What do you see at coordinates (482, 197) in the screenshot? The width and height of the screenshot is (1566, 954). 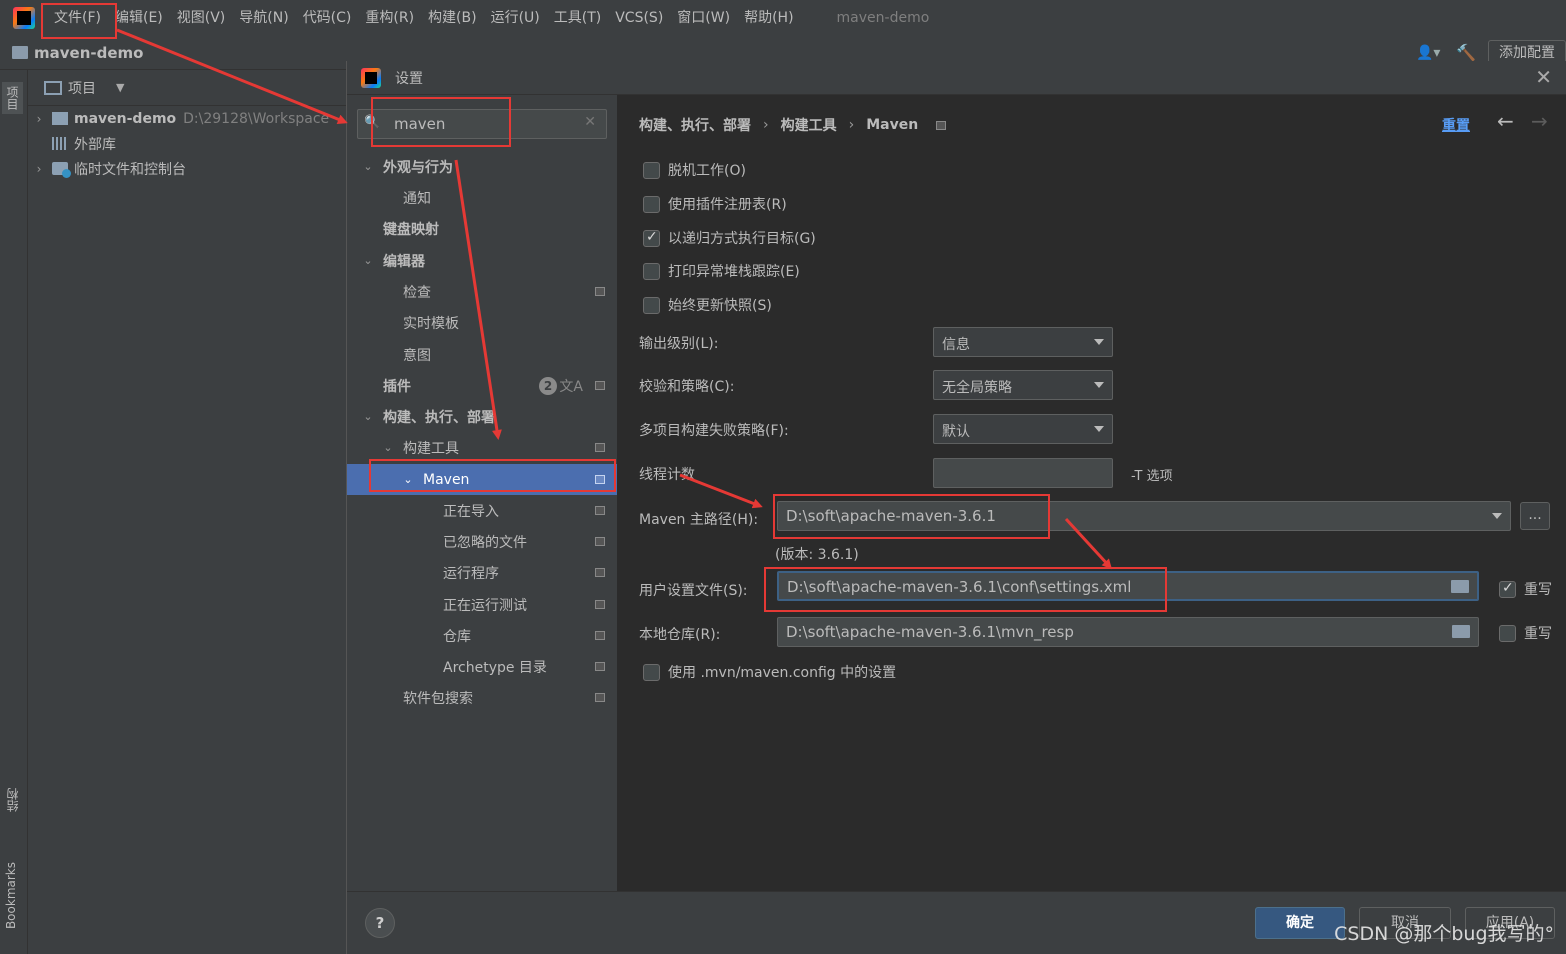 I see `tree-item-notifications: 通知` at bounding box center [482, 197].